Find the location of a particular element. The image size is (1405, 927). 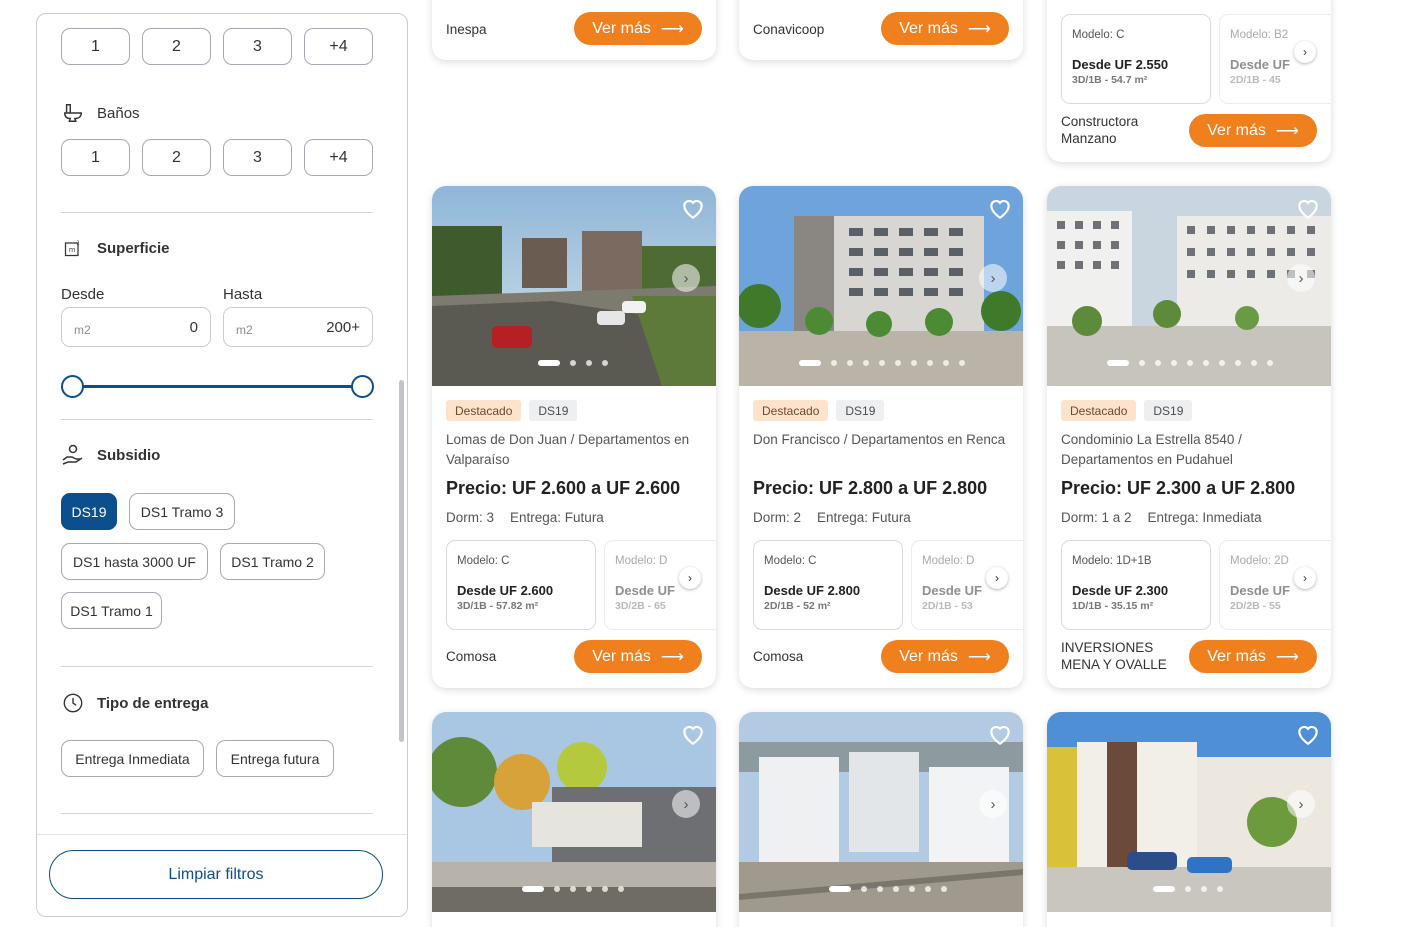

subsidio-chip-ds1-hasta-3000: DS1 hasta 3000 UF is located at coordinates (134, 561).